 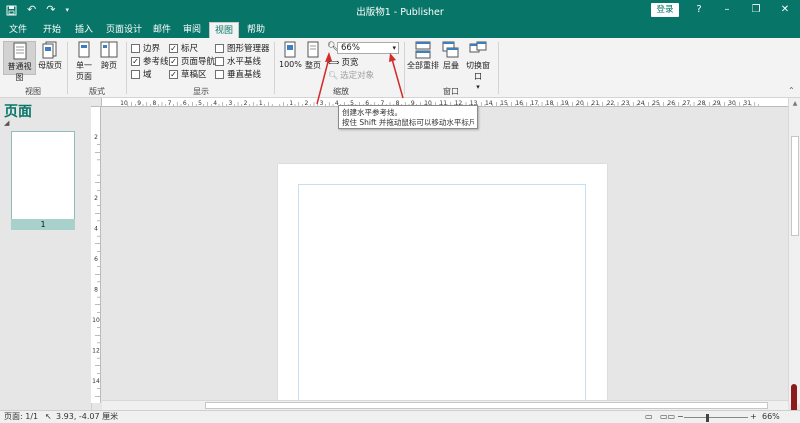 I want to click on vertical-scroll-thumb, so click(x=795, y=186).